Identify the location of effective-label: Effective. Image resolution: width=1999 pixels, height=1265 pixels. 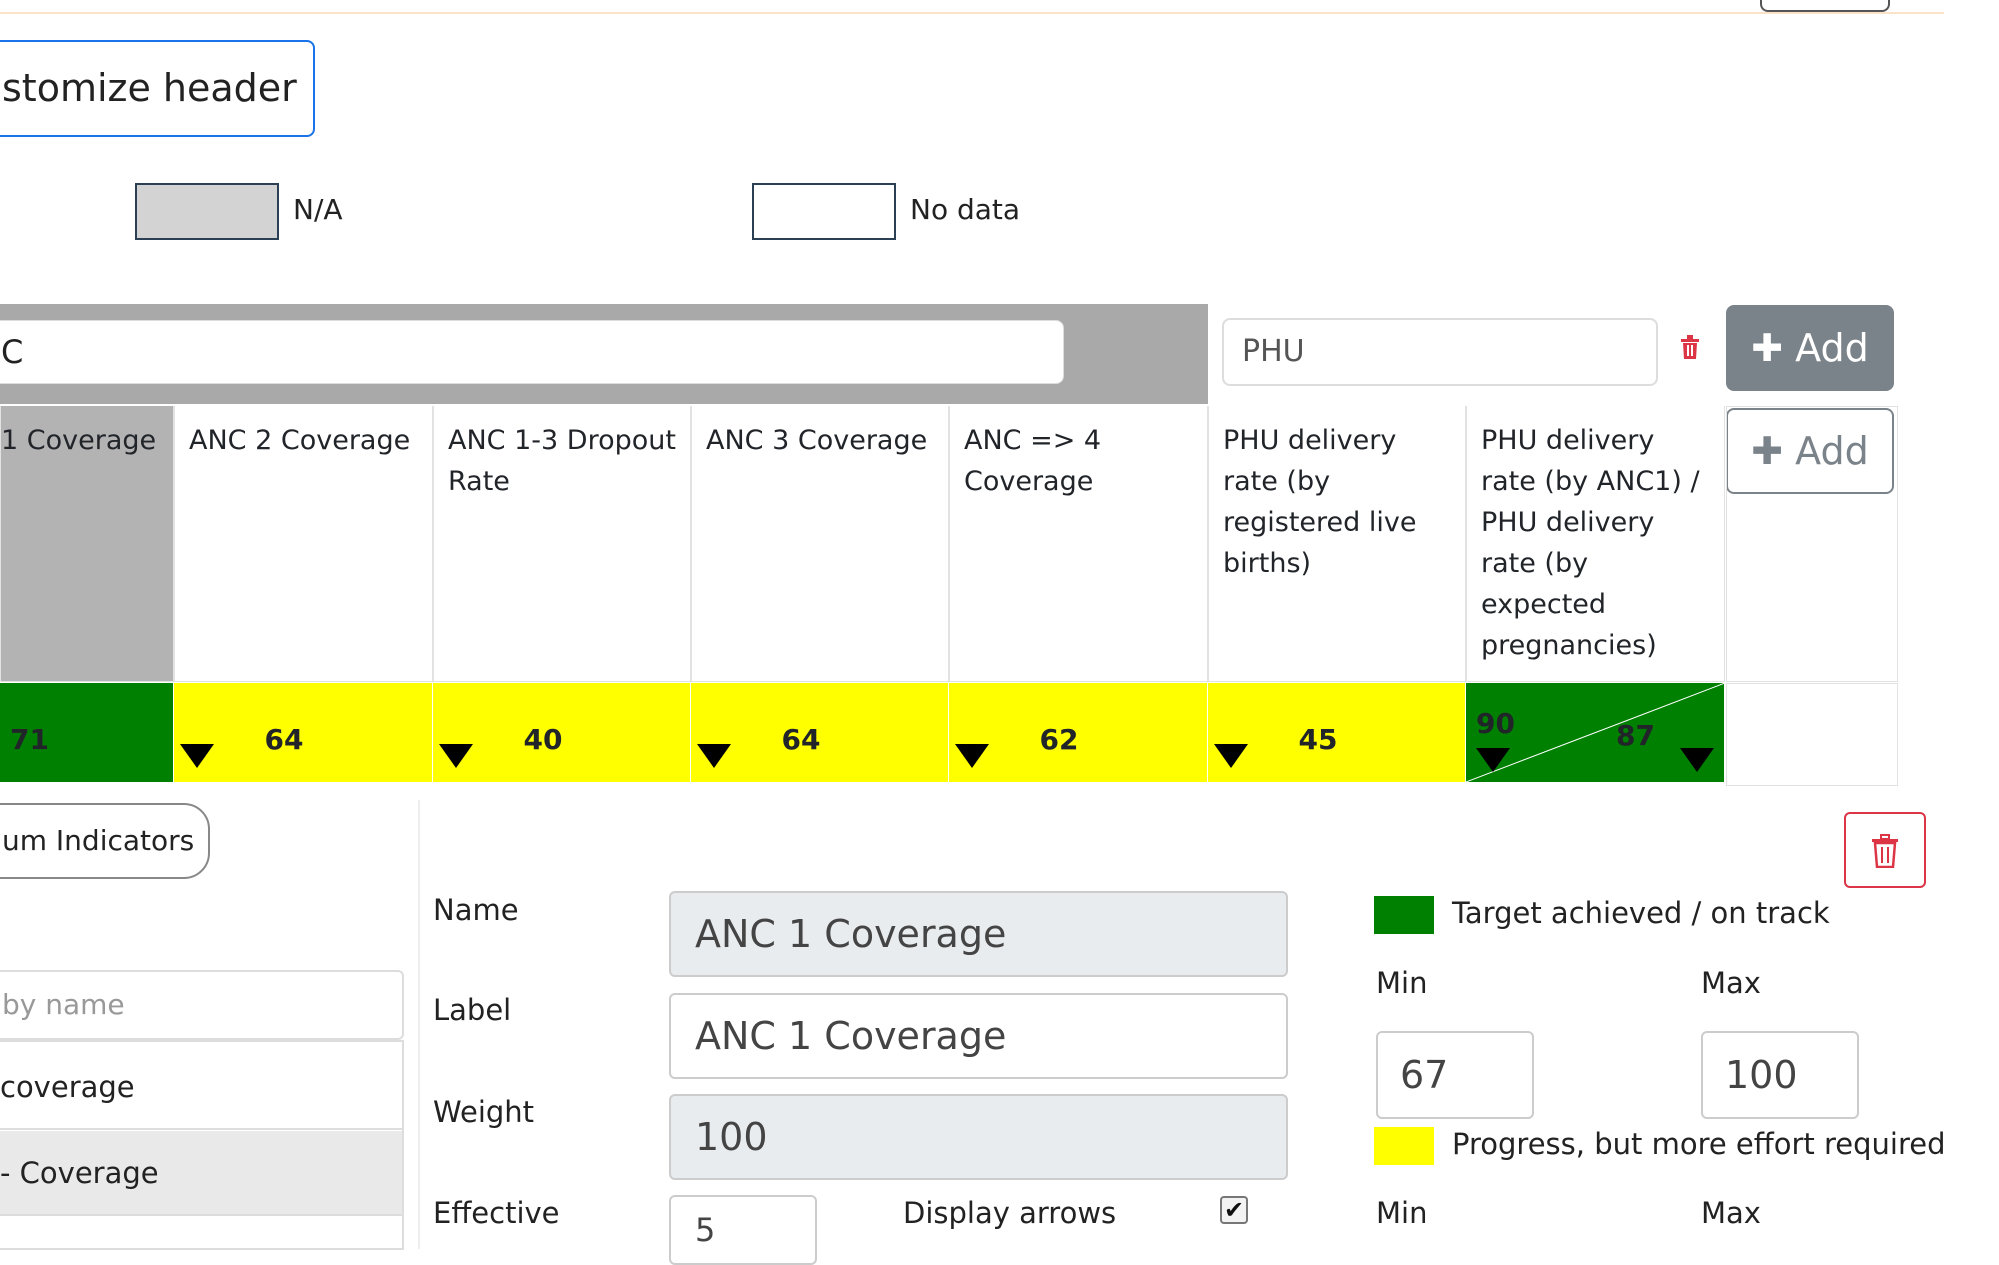
(496, 1213).